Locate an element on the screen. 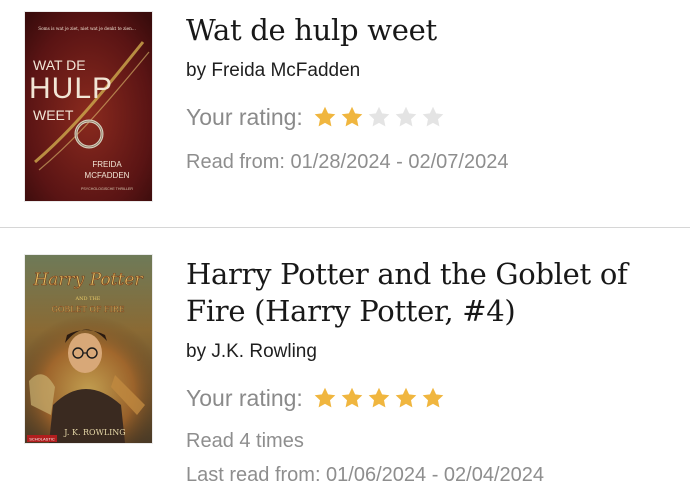  cover-title-line2: AND THE is located at coordinates (88, 299).